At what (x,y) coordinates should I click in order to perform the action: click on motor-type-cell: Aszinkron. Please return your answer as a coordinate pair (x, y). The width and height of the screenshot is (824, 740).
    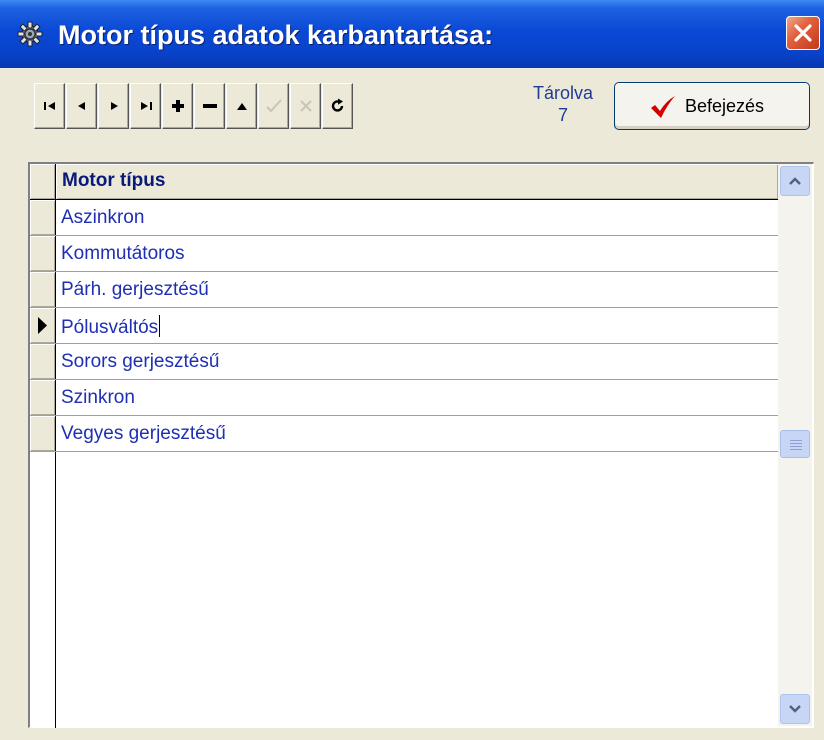
    Looking at the image, I should click on (102, 218).